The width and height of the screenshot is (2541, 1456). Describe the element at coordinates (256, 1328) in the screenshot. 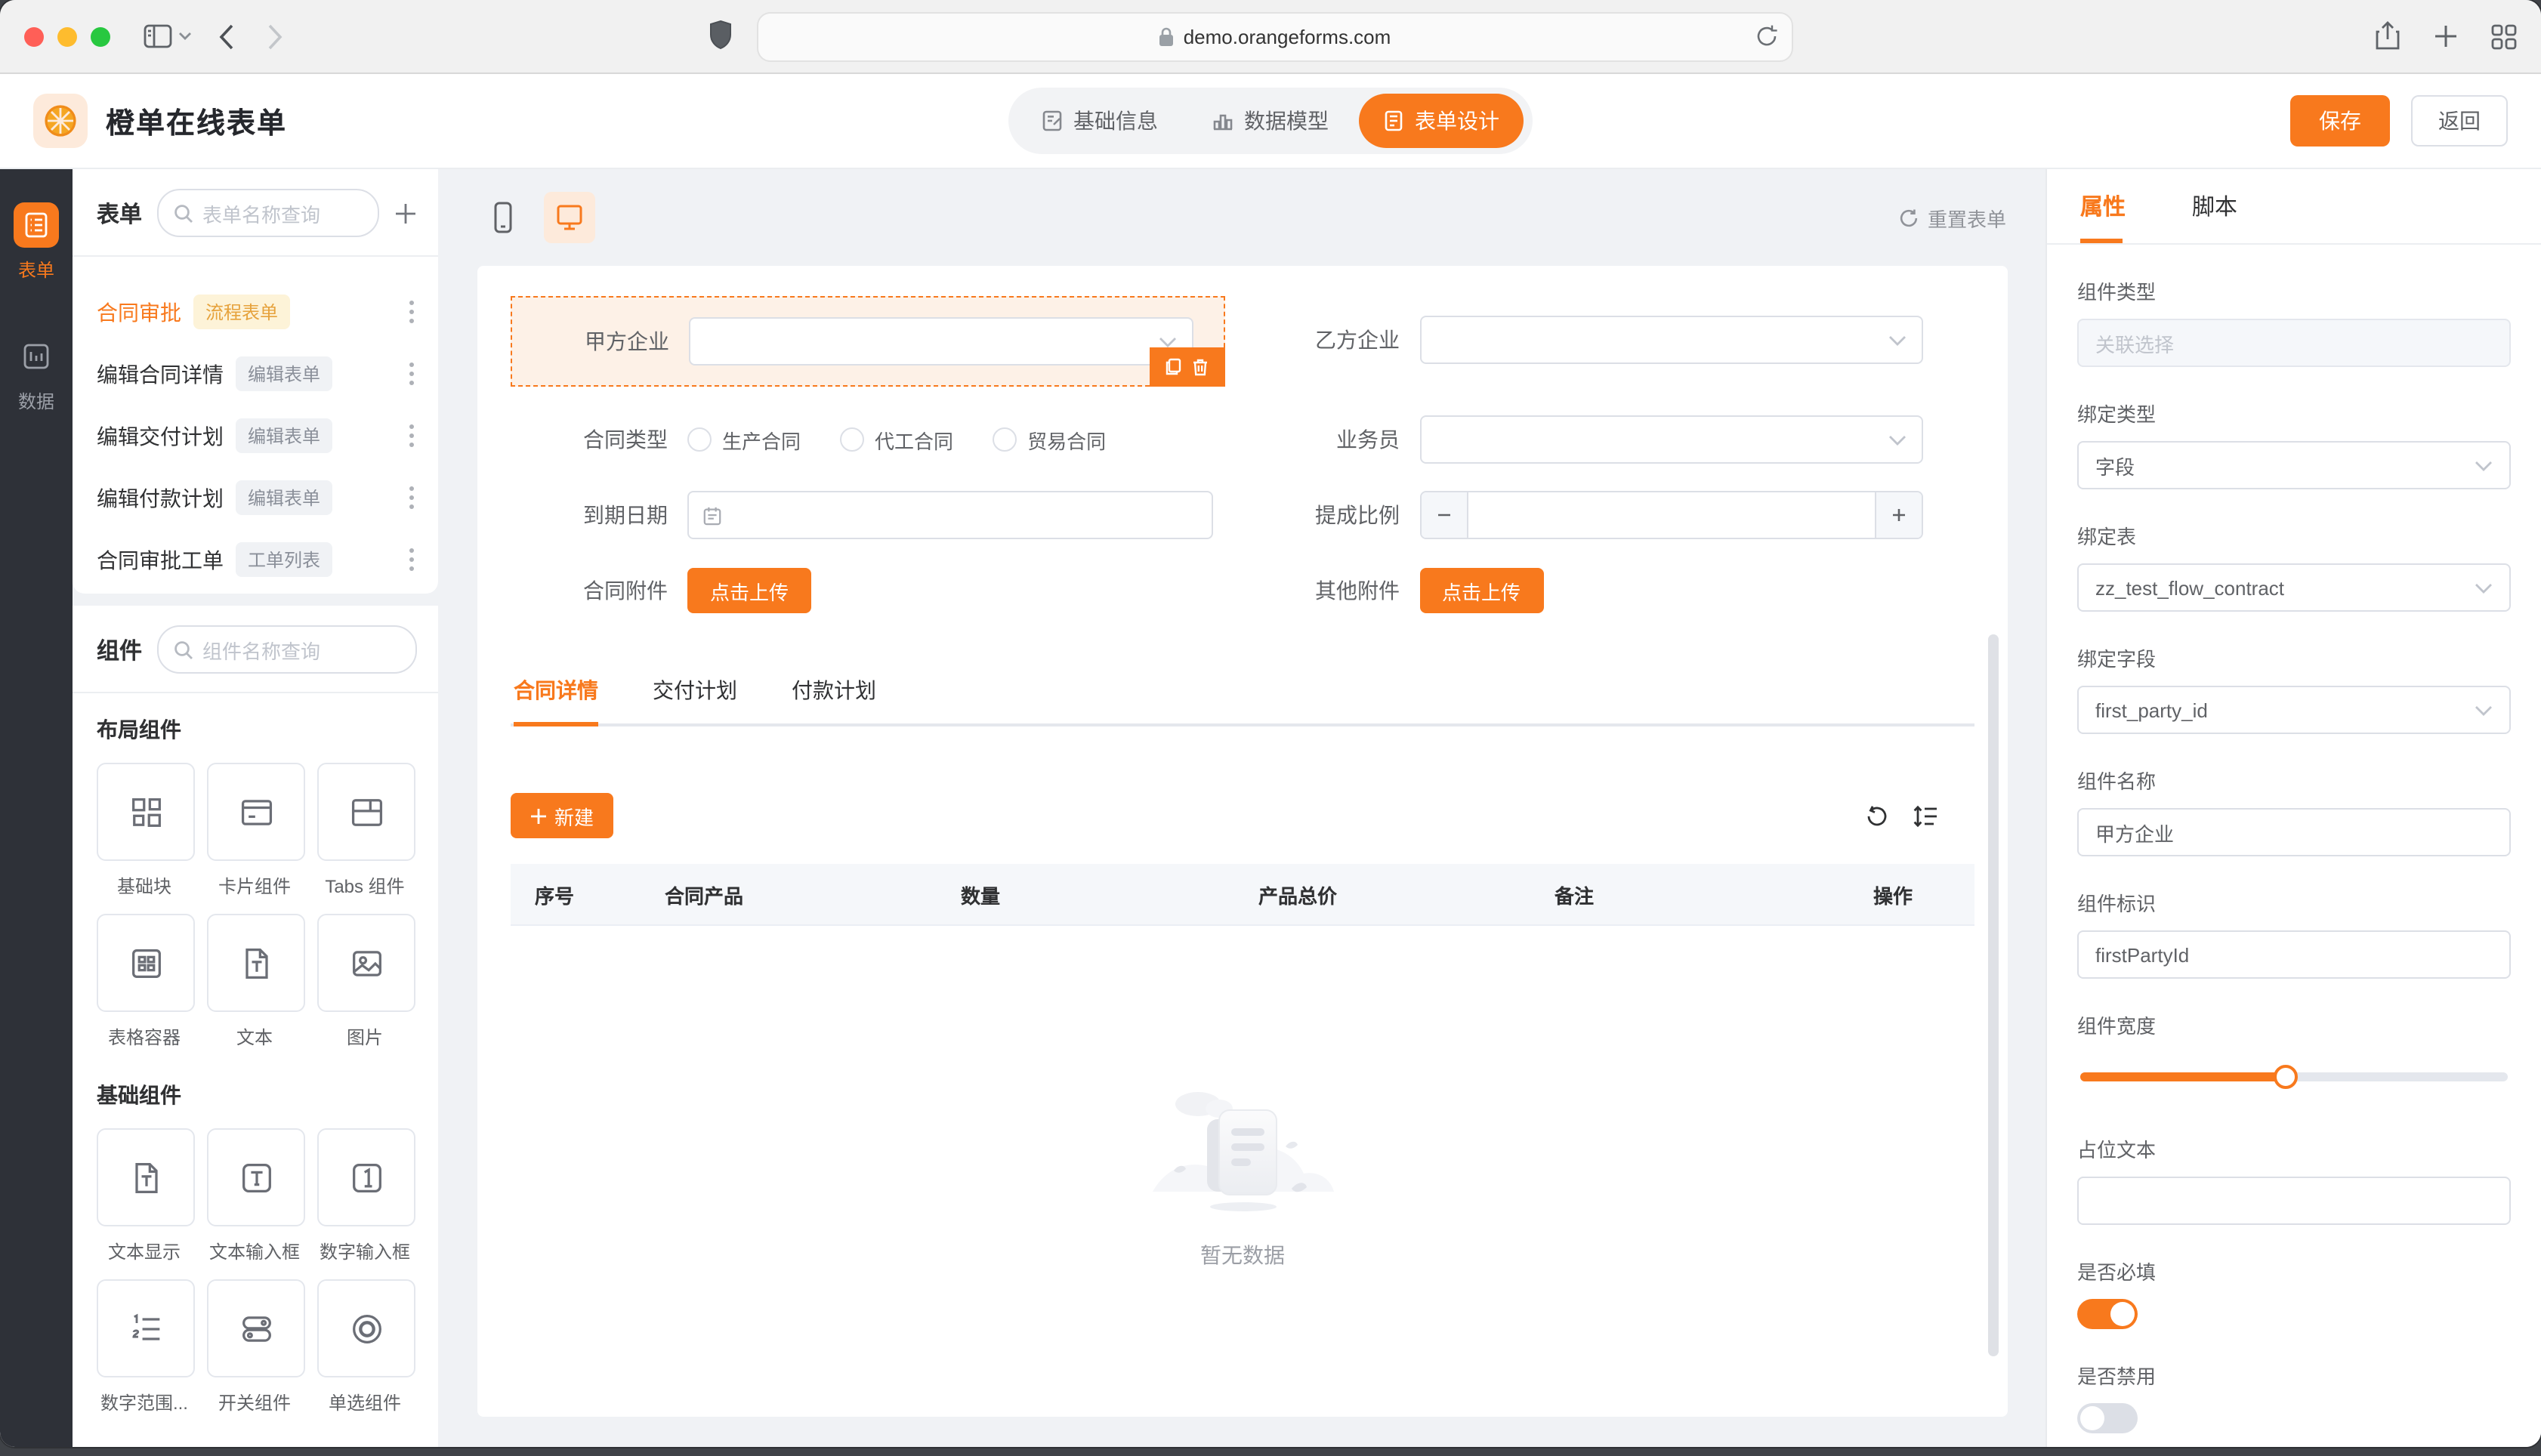

I see `switch-comp-icon` at that location.